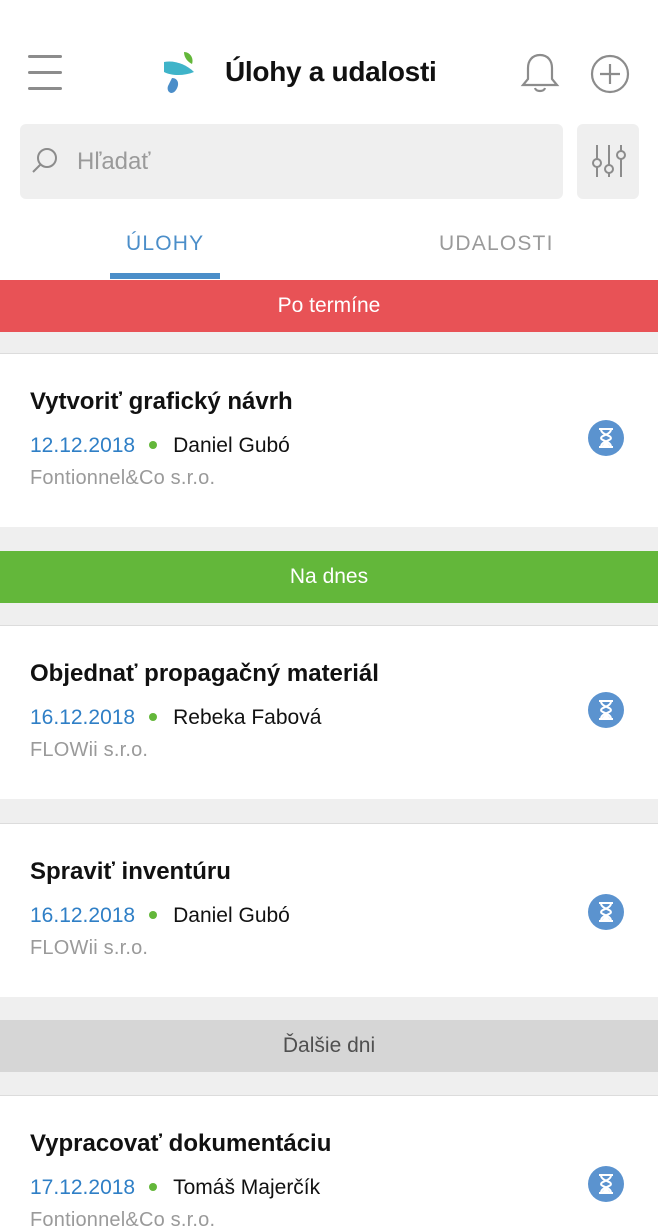  Describe the element at coordinates (247, 1187) in the screenshot. I see `task-assignee: Tomáš Majerčík` at that location.